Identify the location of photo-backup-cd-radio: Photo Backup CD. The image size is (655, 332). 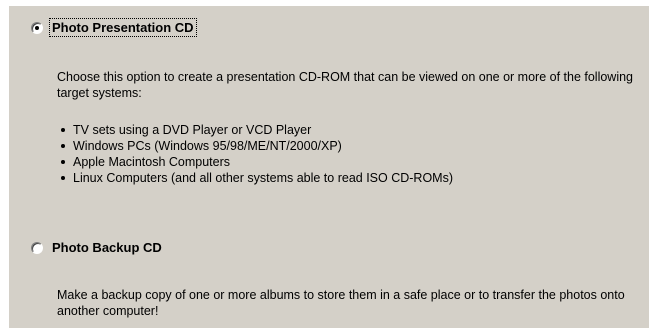
(97, 247).